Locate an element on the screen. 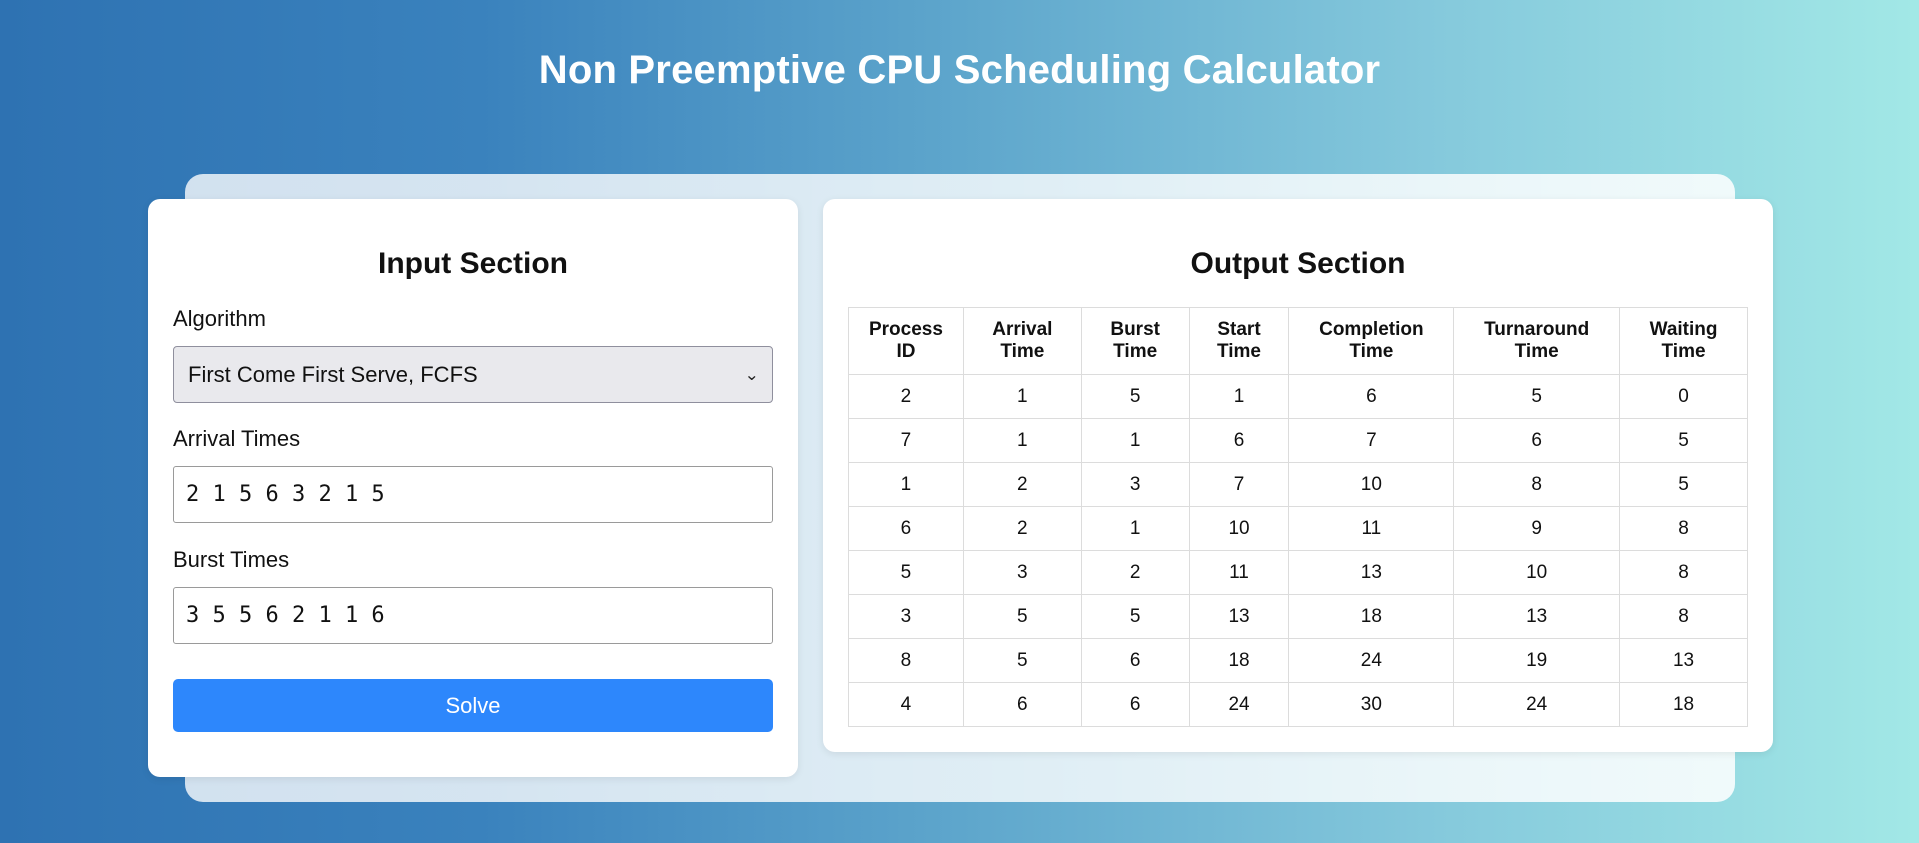 The width and height of the screenshot is (1919, 843). table-row: 8 5 6 18 24 19 13 is located at coordinates (1298, 660).